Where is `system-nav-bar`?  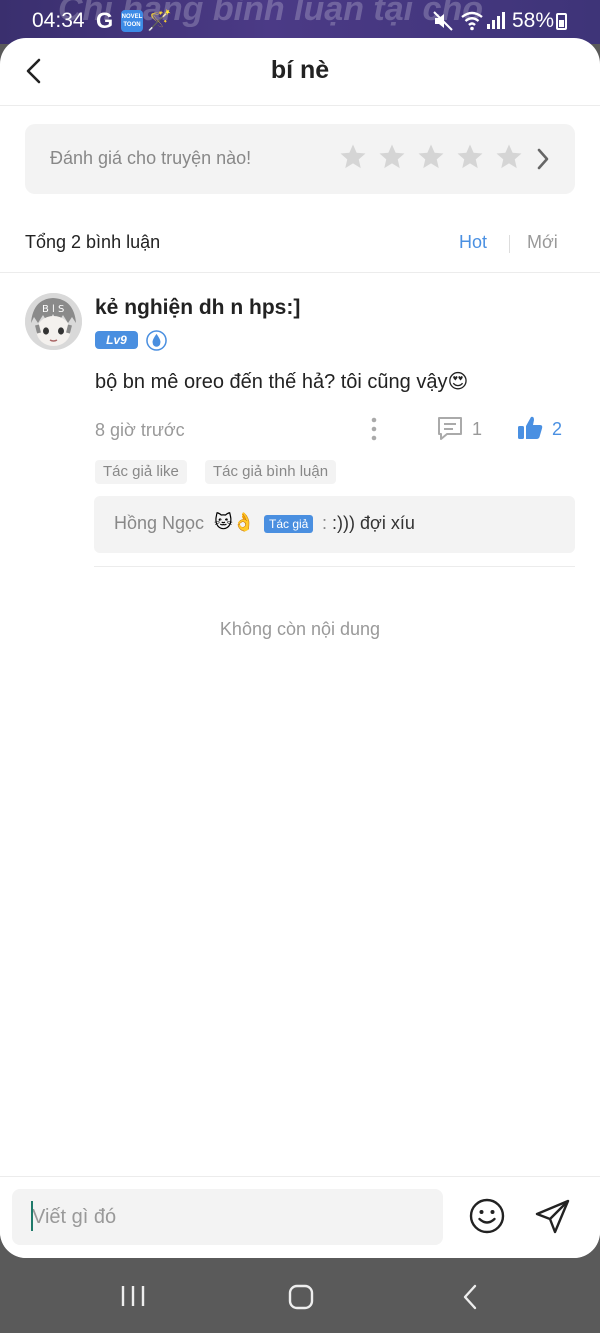
system-nav-bar is located at coordinates (300, 1295).